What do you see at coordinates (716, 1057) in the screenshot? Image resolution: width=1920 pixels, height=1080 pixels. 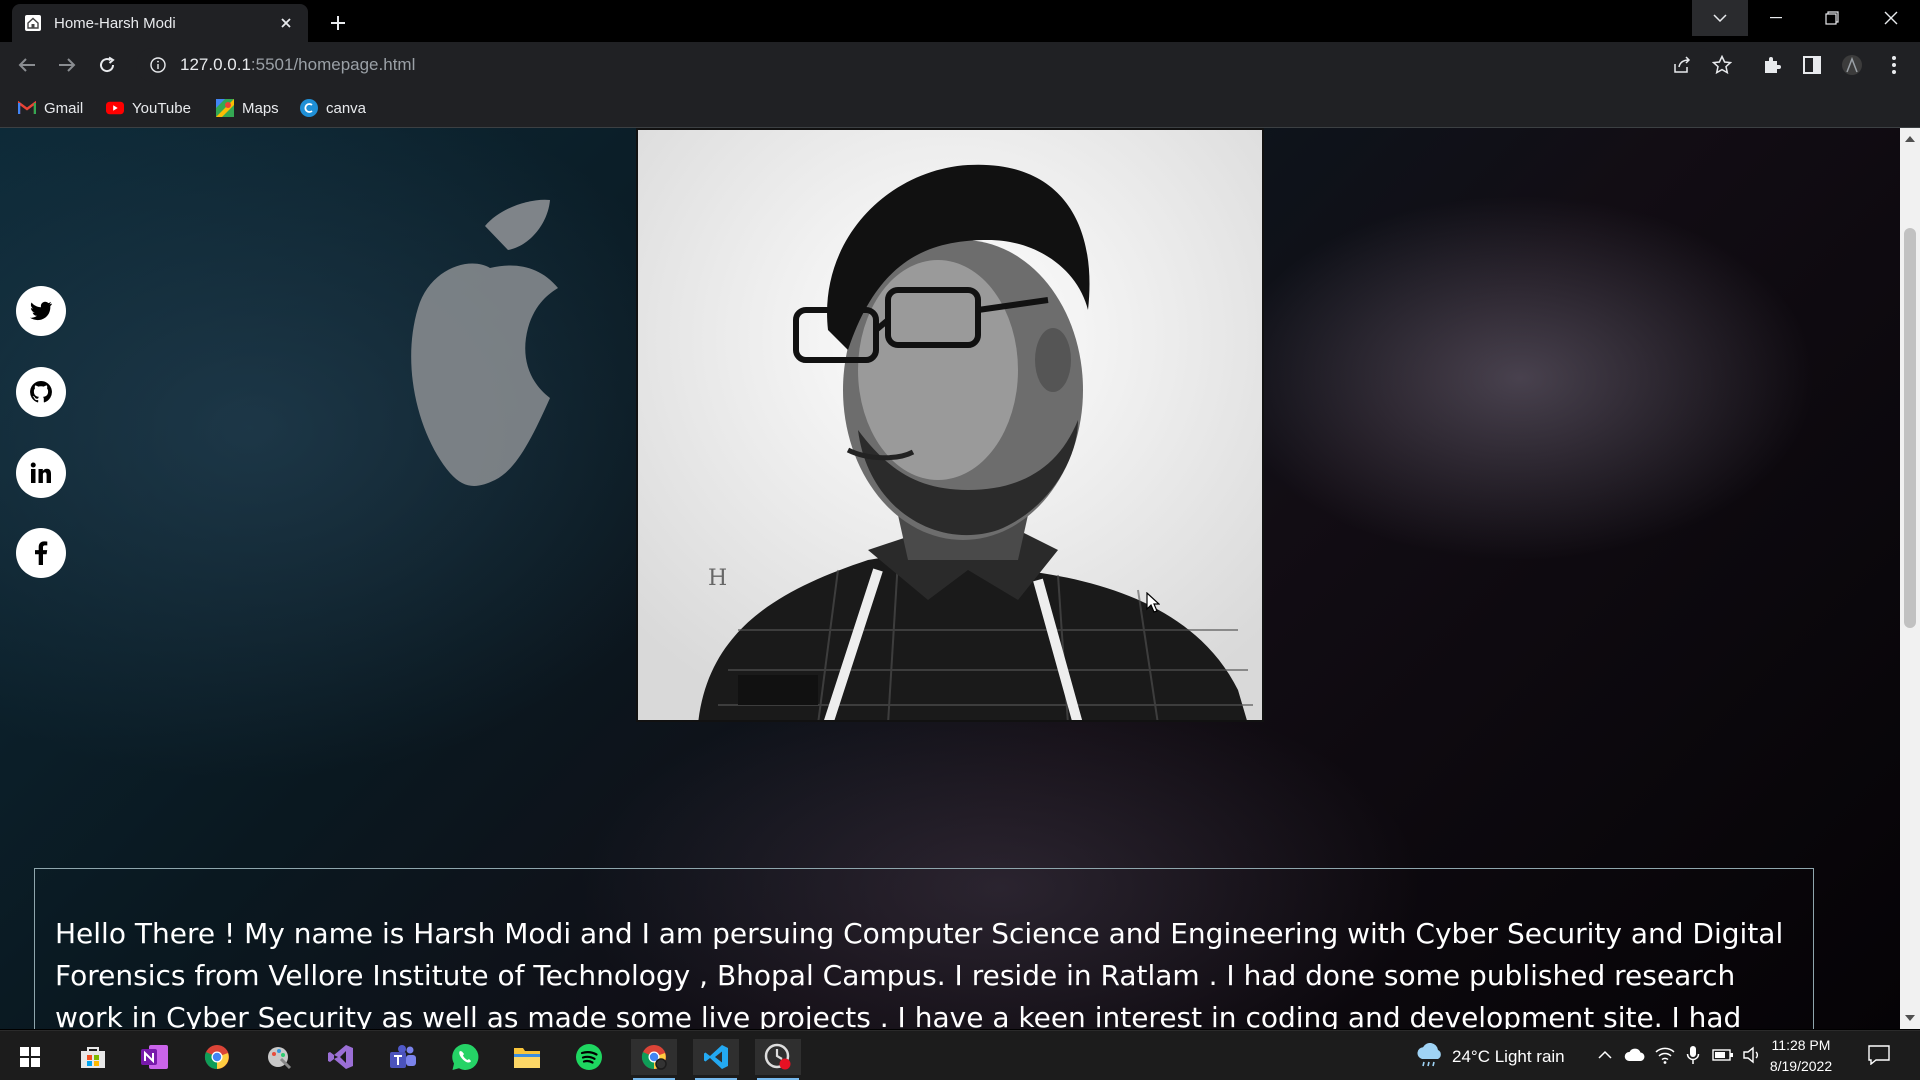 I see `vscode-icon` at bounding box center [716, 1057].